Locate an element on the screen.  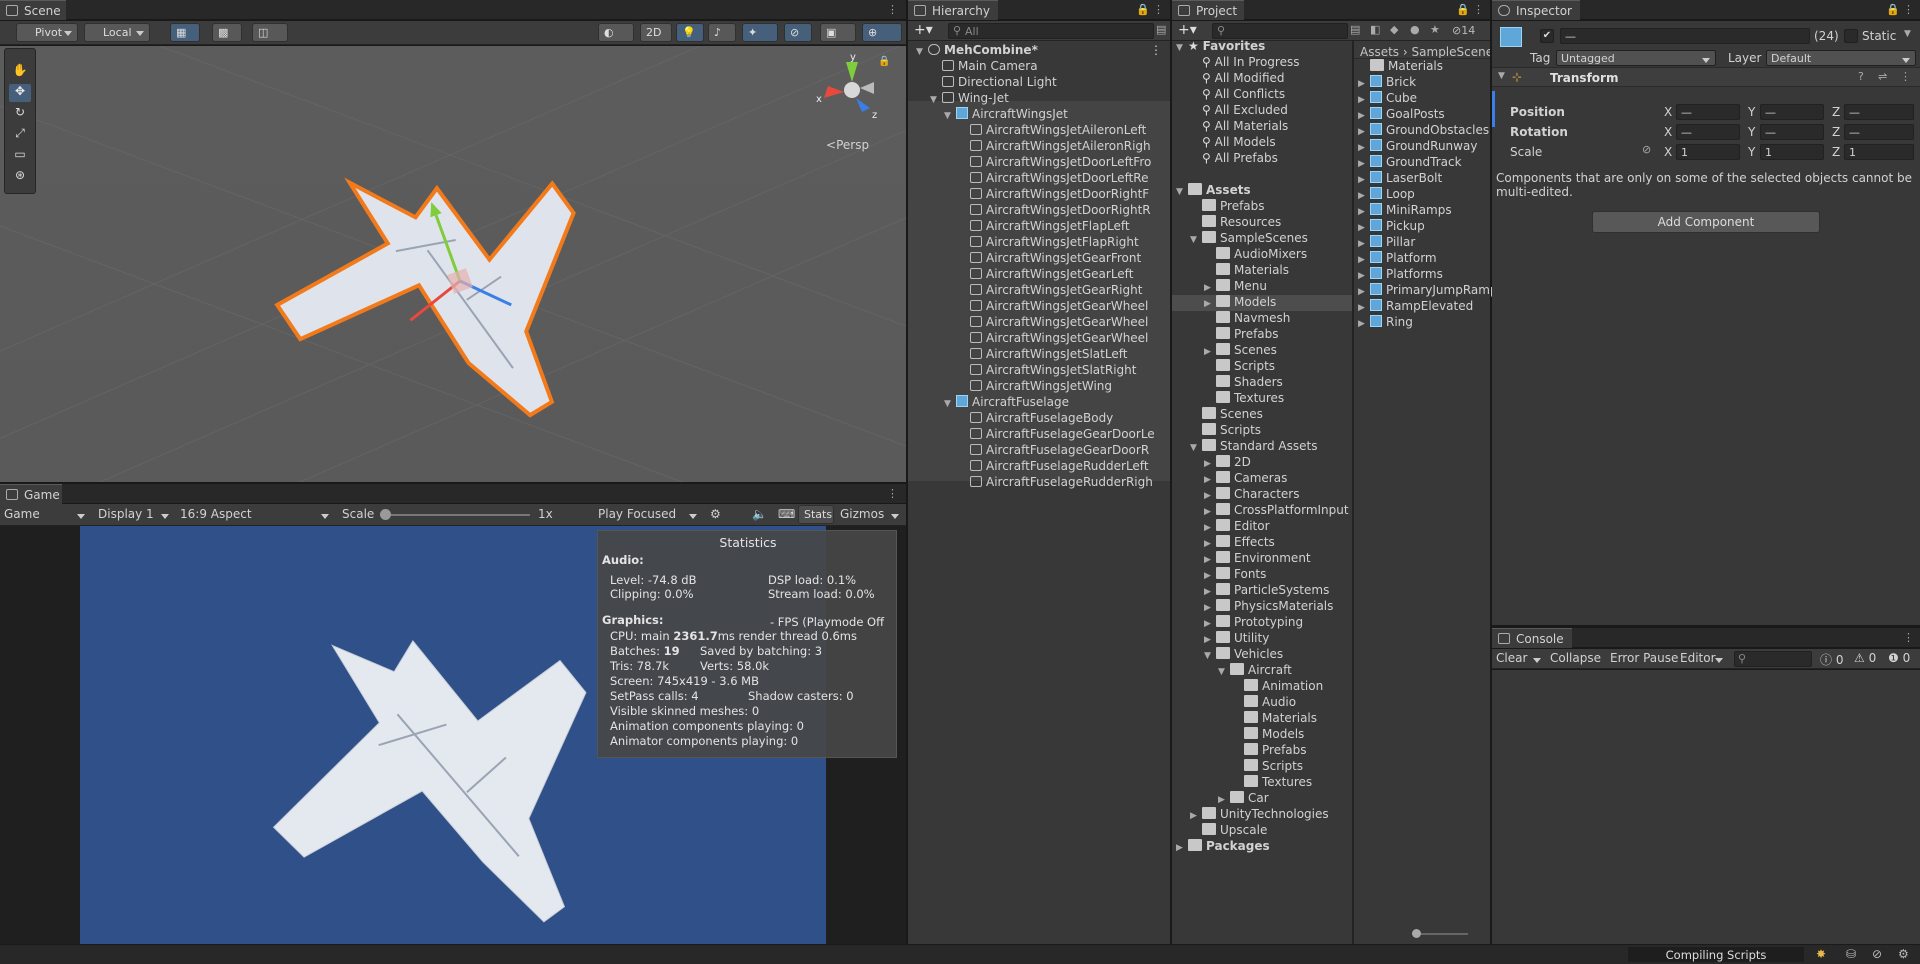
tab-scene: Scene is located at coordinates (33, 10).